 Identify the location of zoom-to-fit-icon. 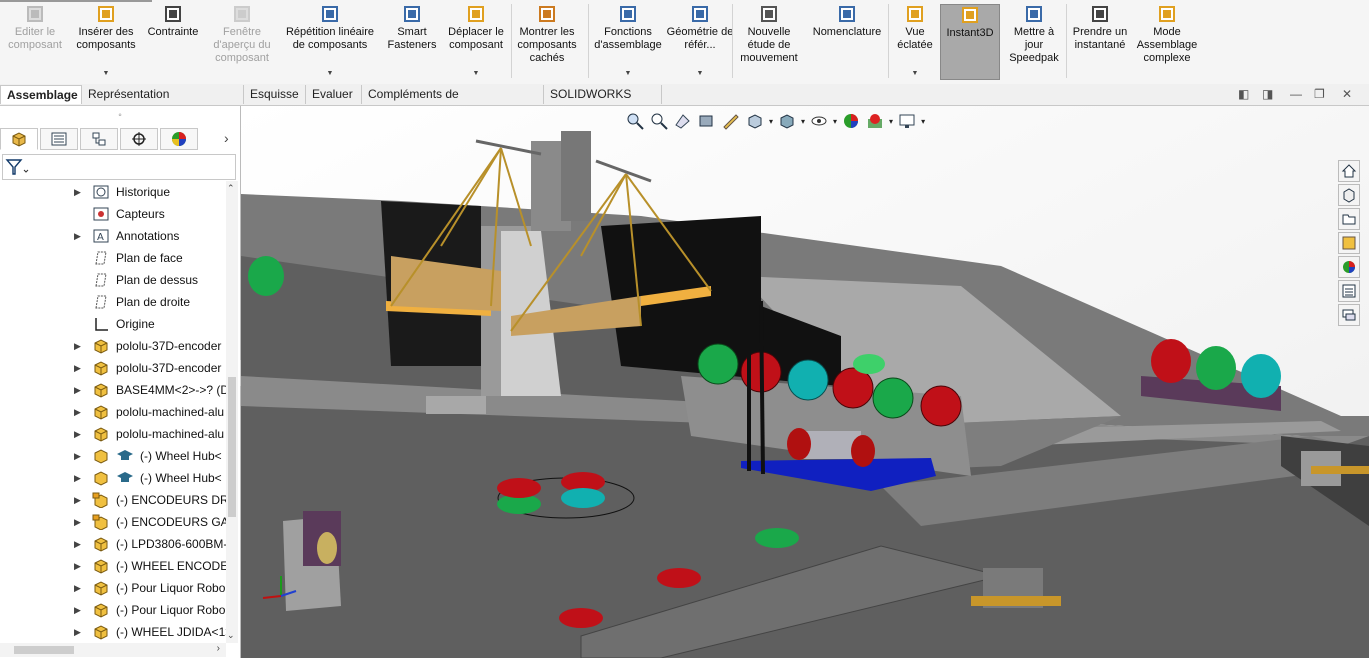
(635, 121).